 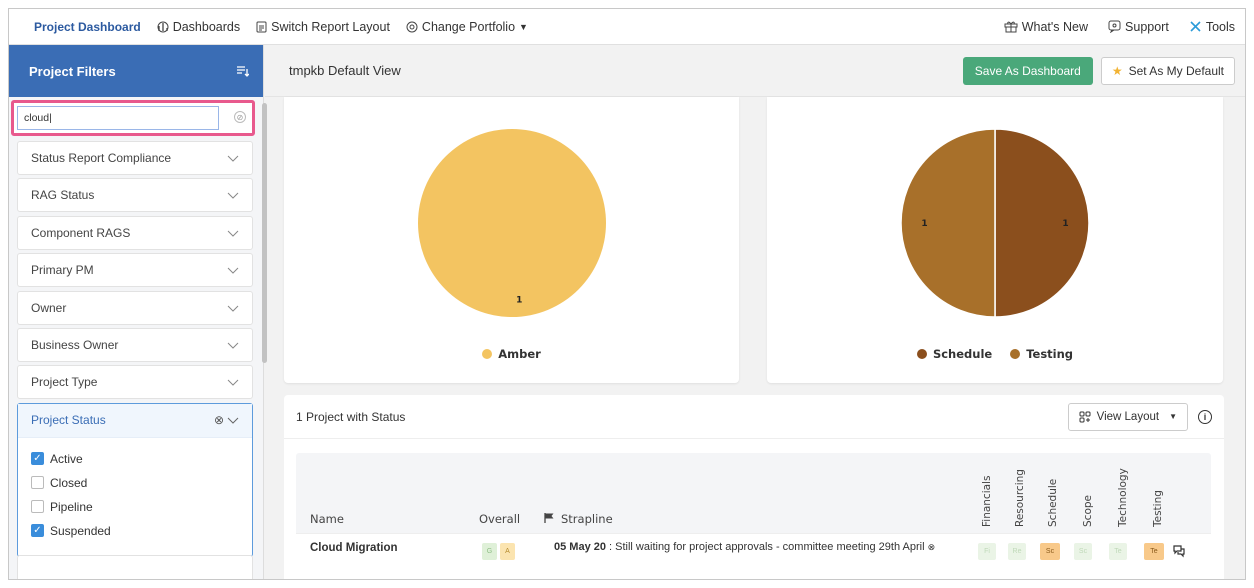 What do you see at coordinates (63, 195) in the screenshot?
I see `filter-label: RAG Status` at bounding box center [63, 195].